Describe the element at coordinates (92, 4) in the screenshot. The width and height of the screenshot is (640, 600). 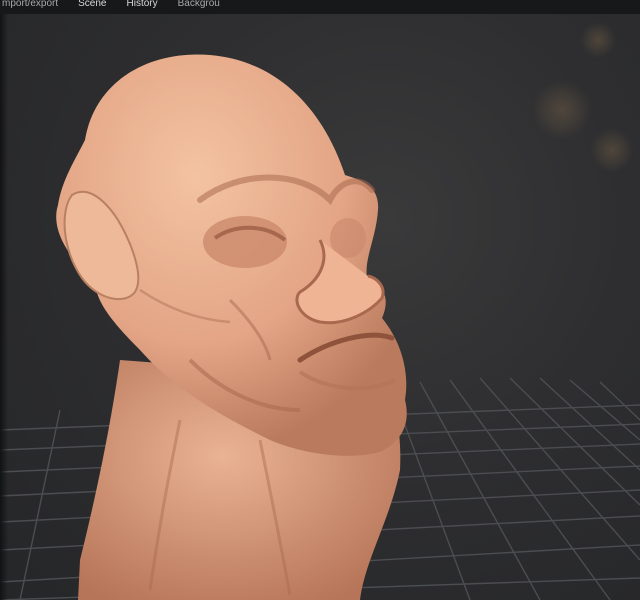
I see `menu-scene: Scene` at that location.